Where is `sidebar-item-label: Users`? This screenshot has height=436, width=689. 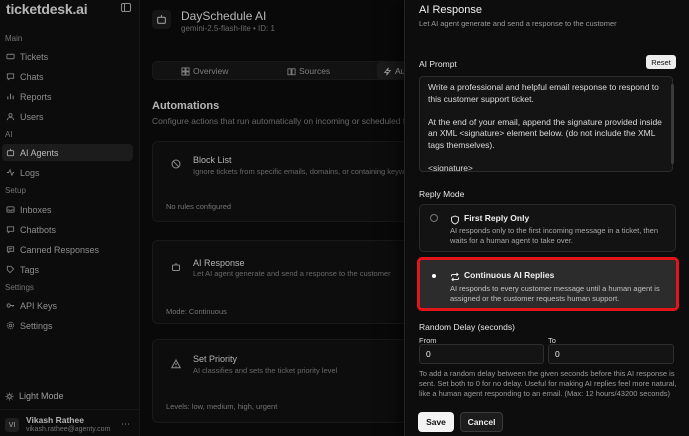
sidebar-item-label: Users is located at coordinates (32, 116).